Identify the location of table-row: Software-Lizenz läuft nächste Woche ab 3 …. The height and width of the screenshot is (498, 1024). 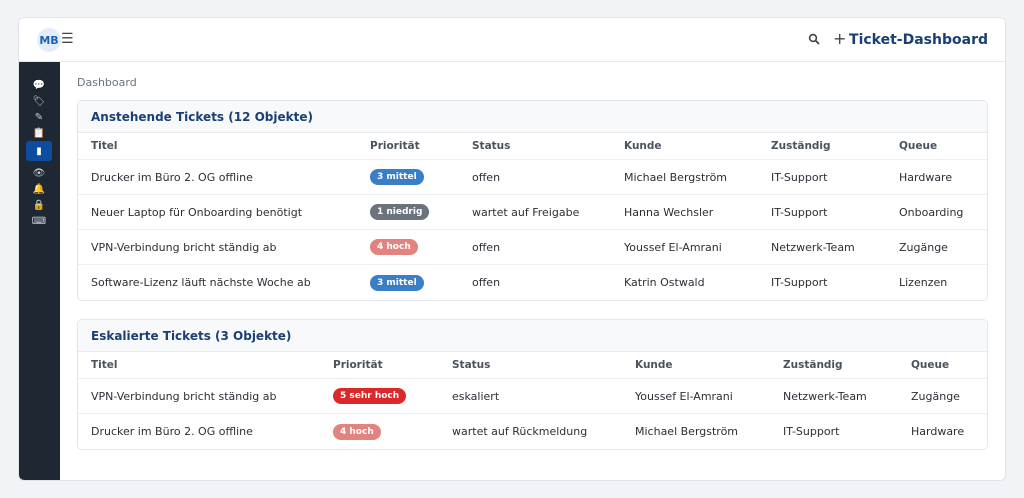
(532, 282).